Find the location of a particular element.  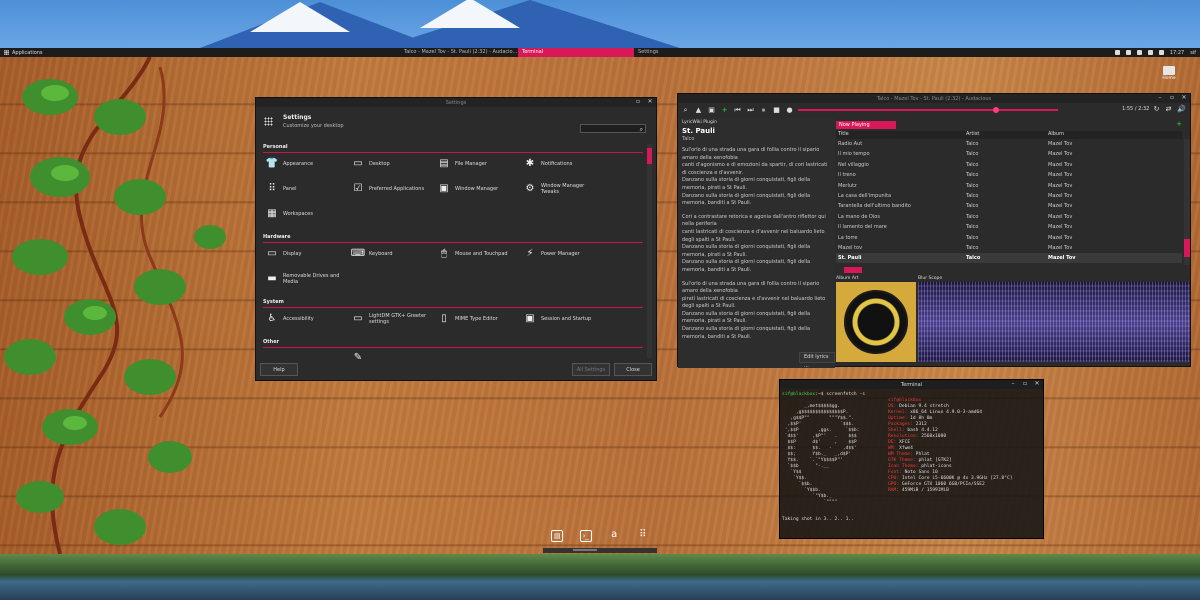

open-files-icon: ▲ is located at coordinates (698, 110).